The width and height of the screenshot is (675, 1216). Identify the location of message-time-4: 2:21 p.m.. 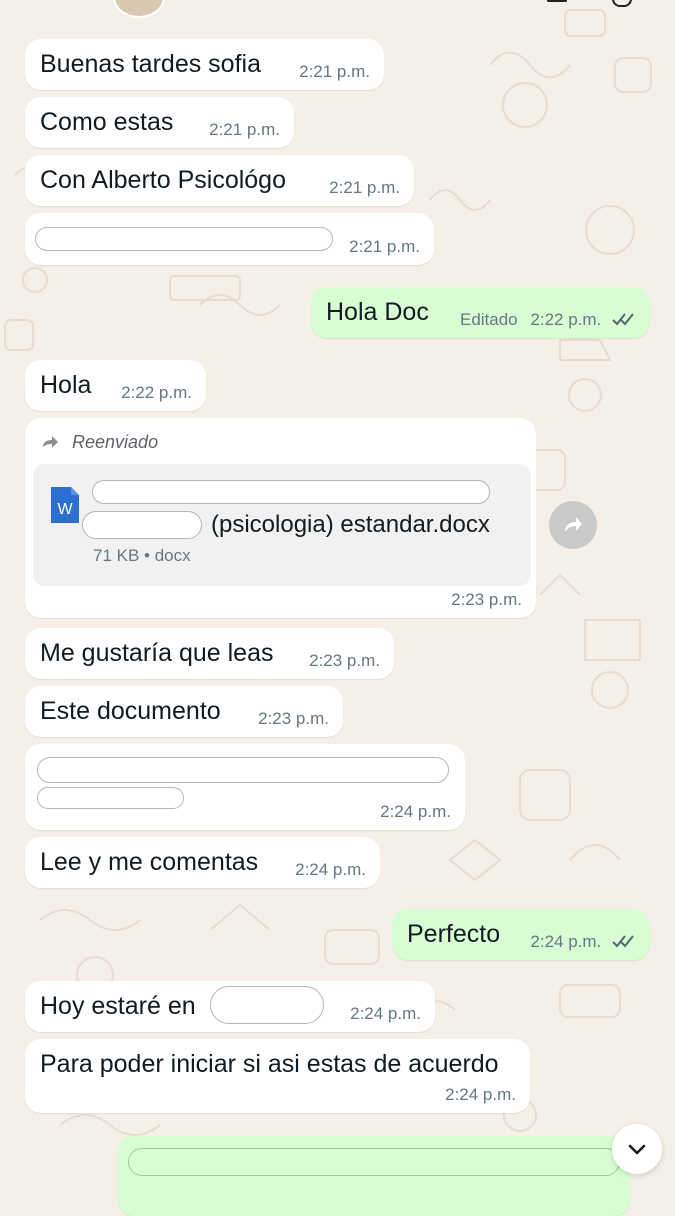
(384, 246).